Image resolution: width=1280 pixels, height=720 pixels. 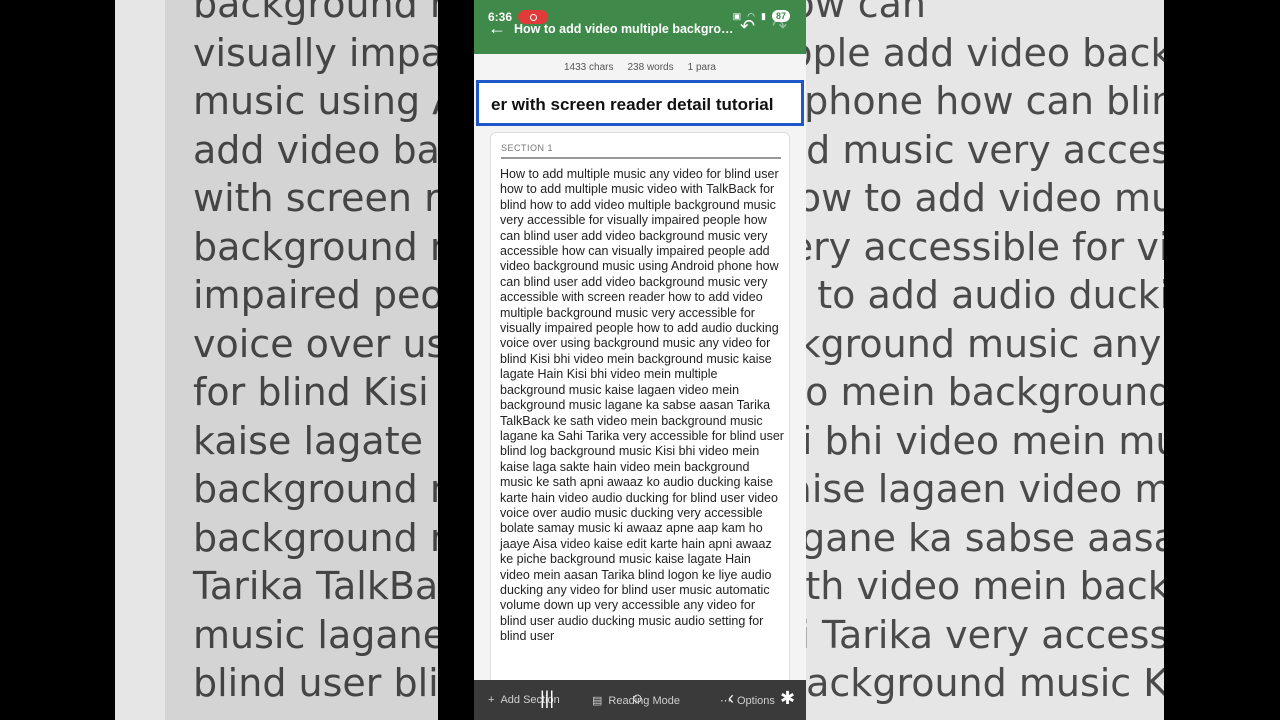 I want to click on para-count: 1 para, so click(x=701, y=67).